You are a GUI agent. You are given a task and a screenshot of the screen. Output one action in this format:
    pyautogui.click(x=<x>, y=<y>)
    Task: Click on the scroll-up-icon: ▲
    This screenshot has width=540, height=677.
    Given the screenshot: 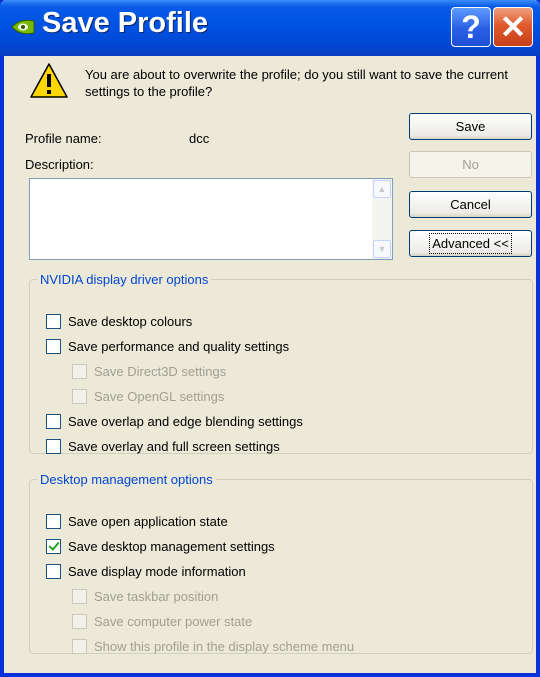 What is the action you would take?
    pyautogui.click(x=382, y=189)
    